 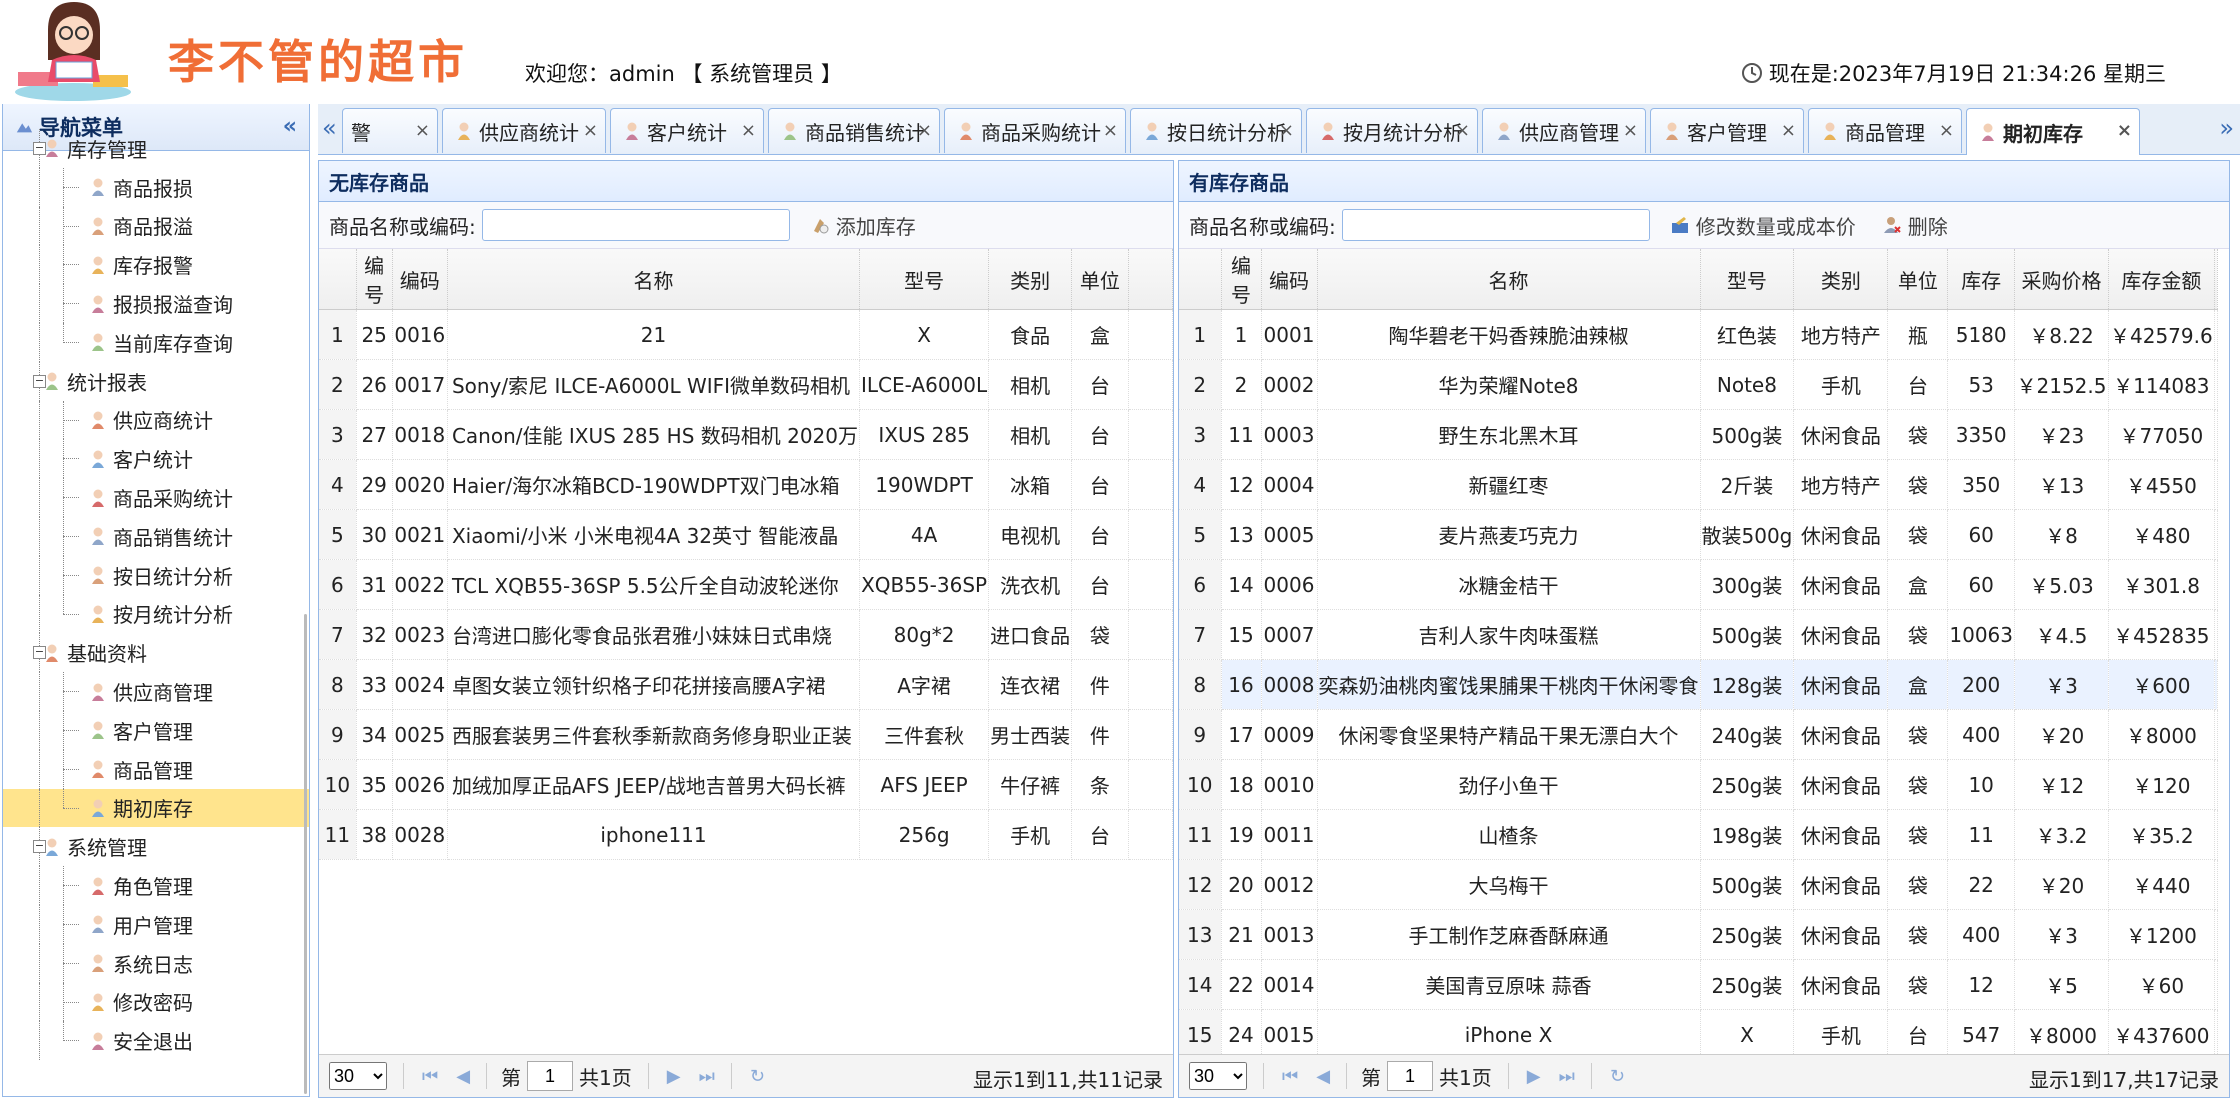 I want to click on tab-1: 供应商统计×, so click(x=524, y=130).